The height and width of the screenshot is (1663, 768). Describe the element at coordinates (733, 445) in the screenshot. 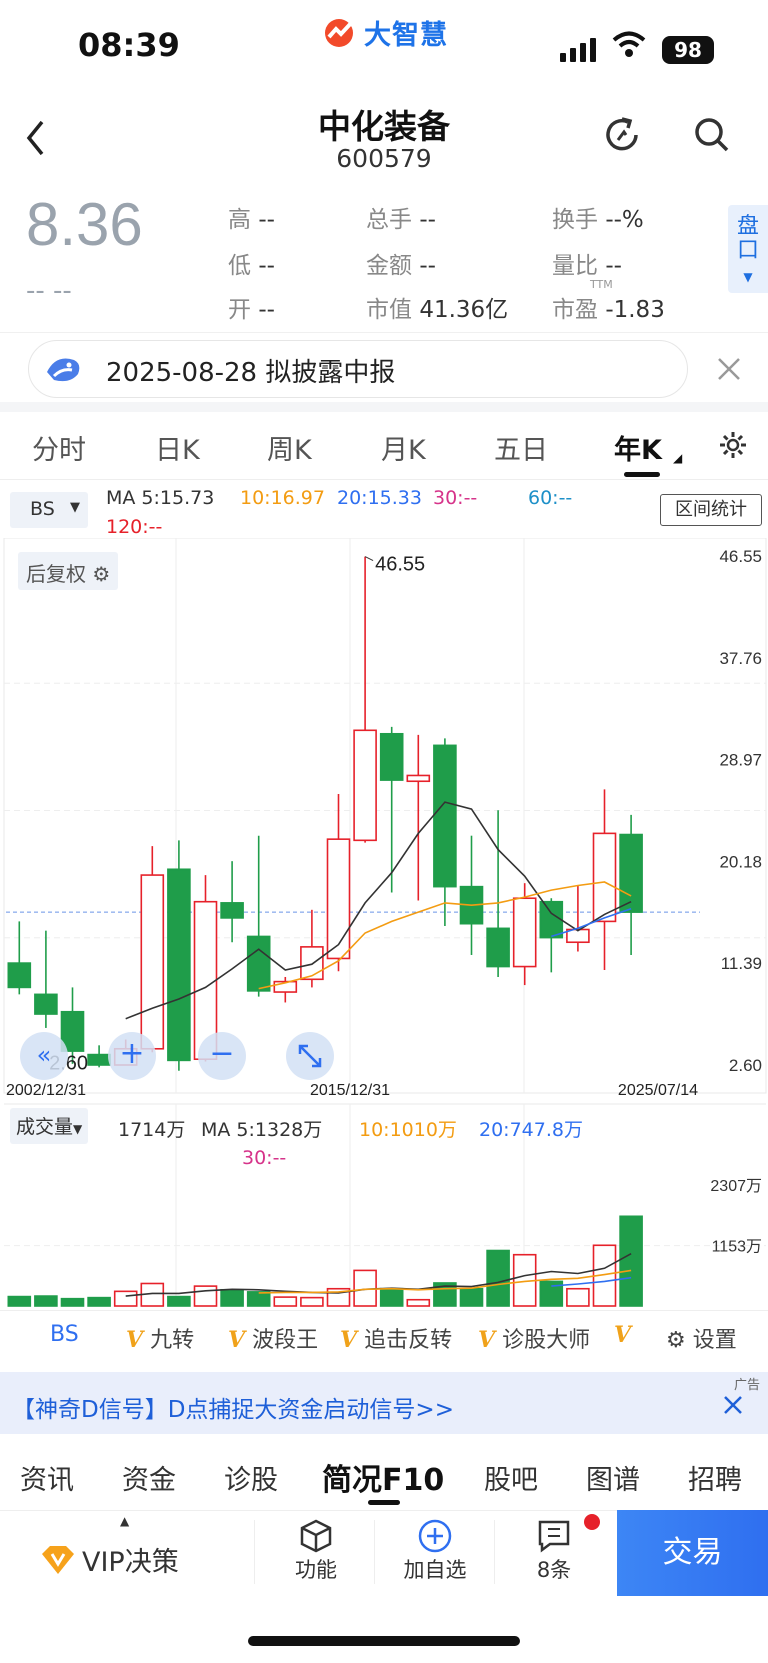

I see `chart-settings-icon` at that location.